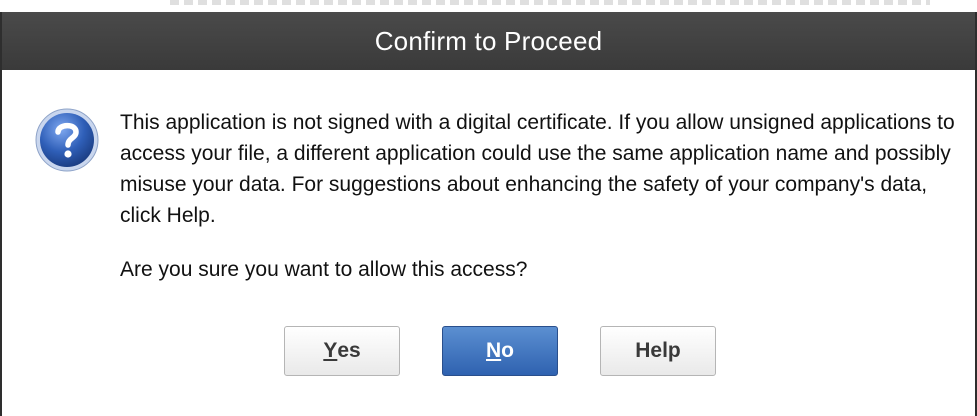 Image resolution: width=977 pixels, height=416 pixels. What do you see at coordinates (67, 140) in the screenshot?
I see `question-icon` at bounding box center [67, 140].